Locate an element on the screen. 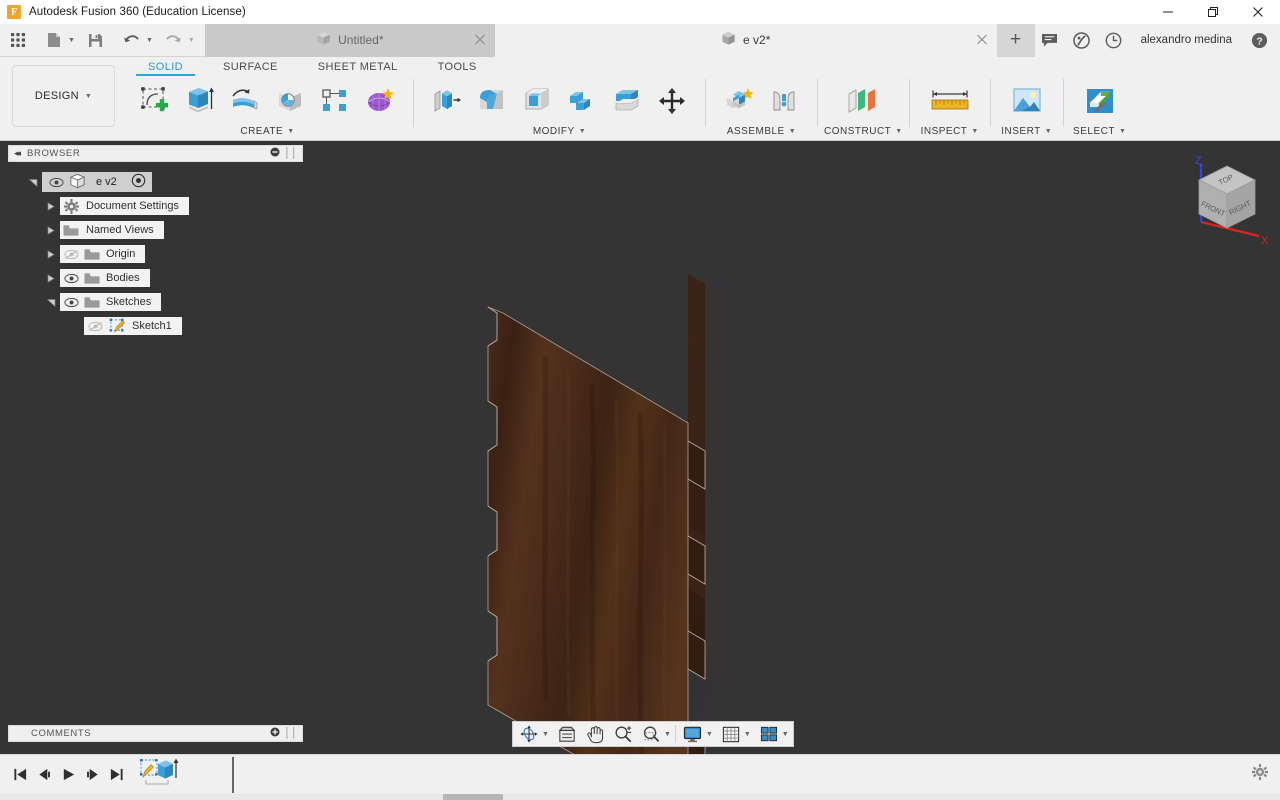  minimize-button is located at coordinates (1167, 12).